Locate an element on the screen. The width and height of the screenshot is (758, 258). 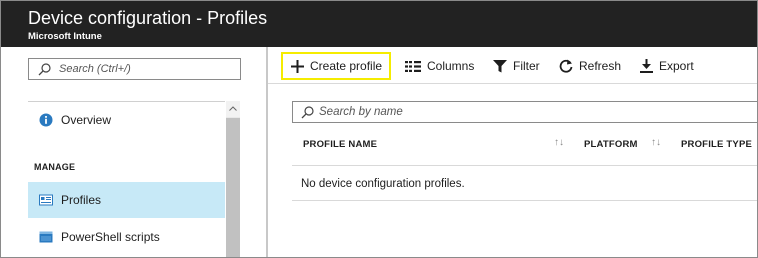
filter-button: Filter is located at coordinates (516, 66).